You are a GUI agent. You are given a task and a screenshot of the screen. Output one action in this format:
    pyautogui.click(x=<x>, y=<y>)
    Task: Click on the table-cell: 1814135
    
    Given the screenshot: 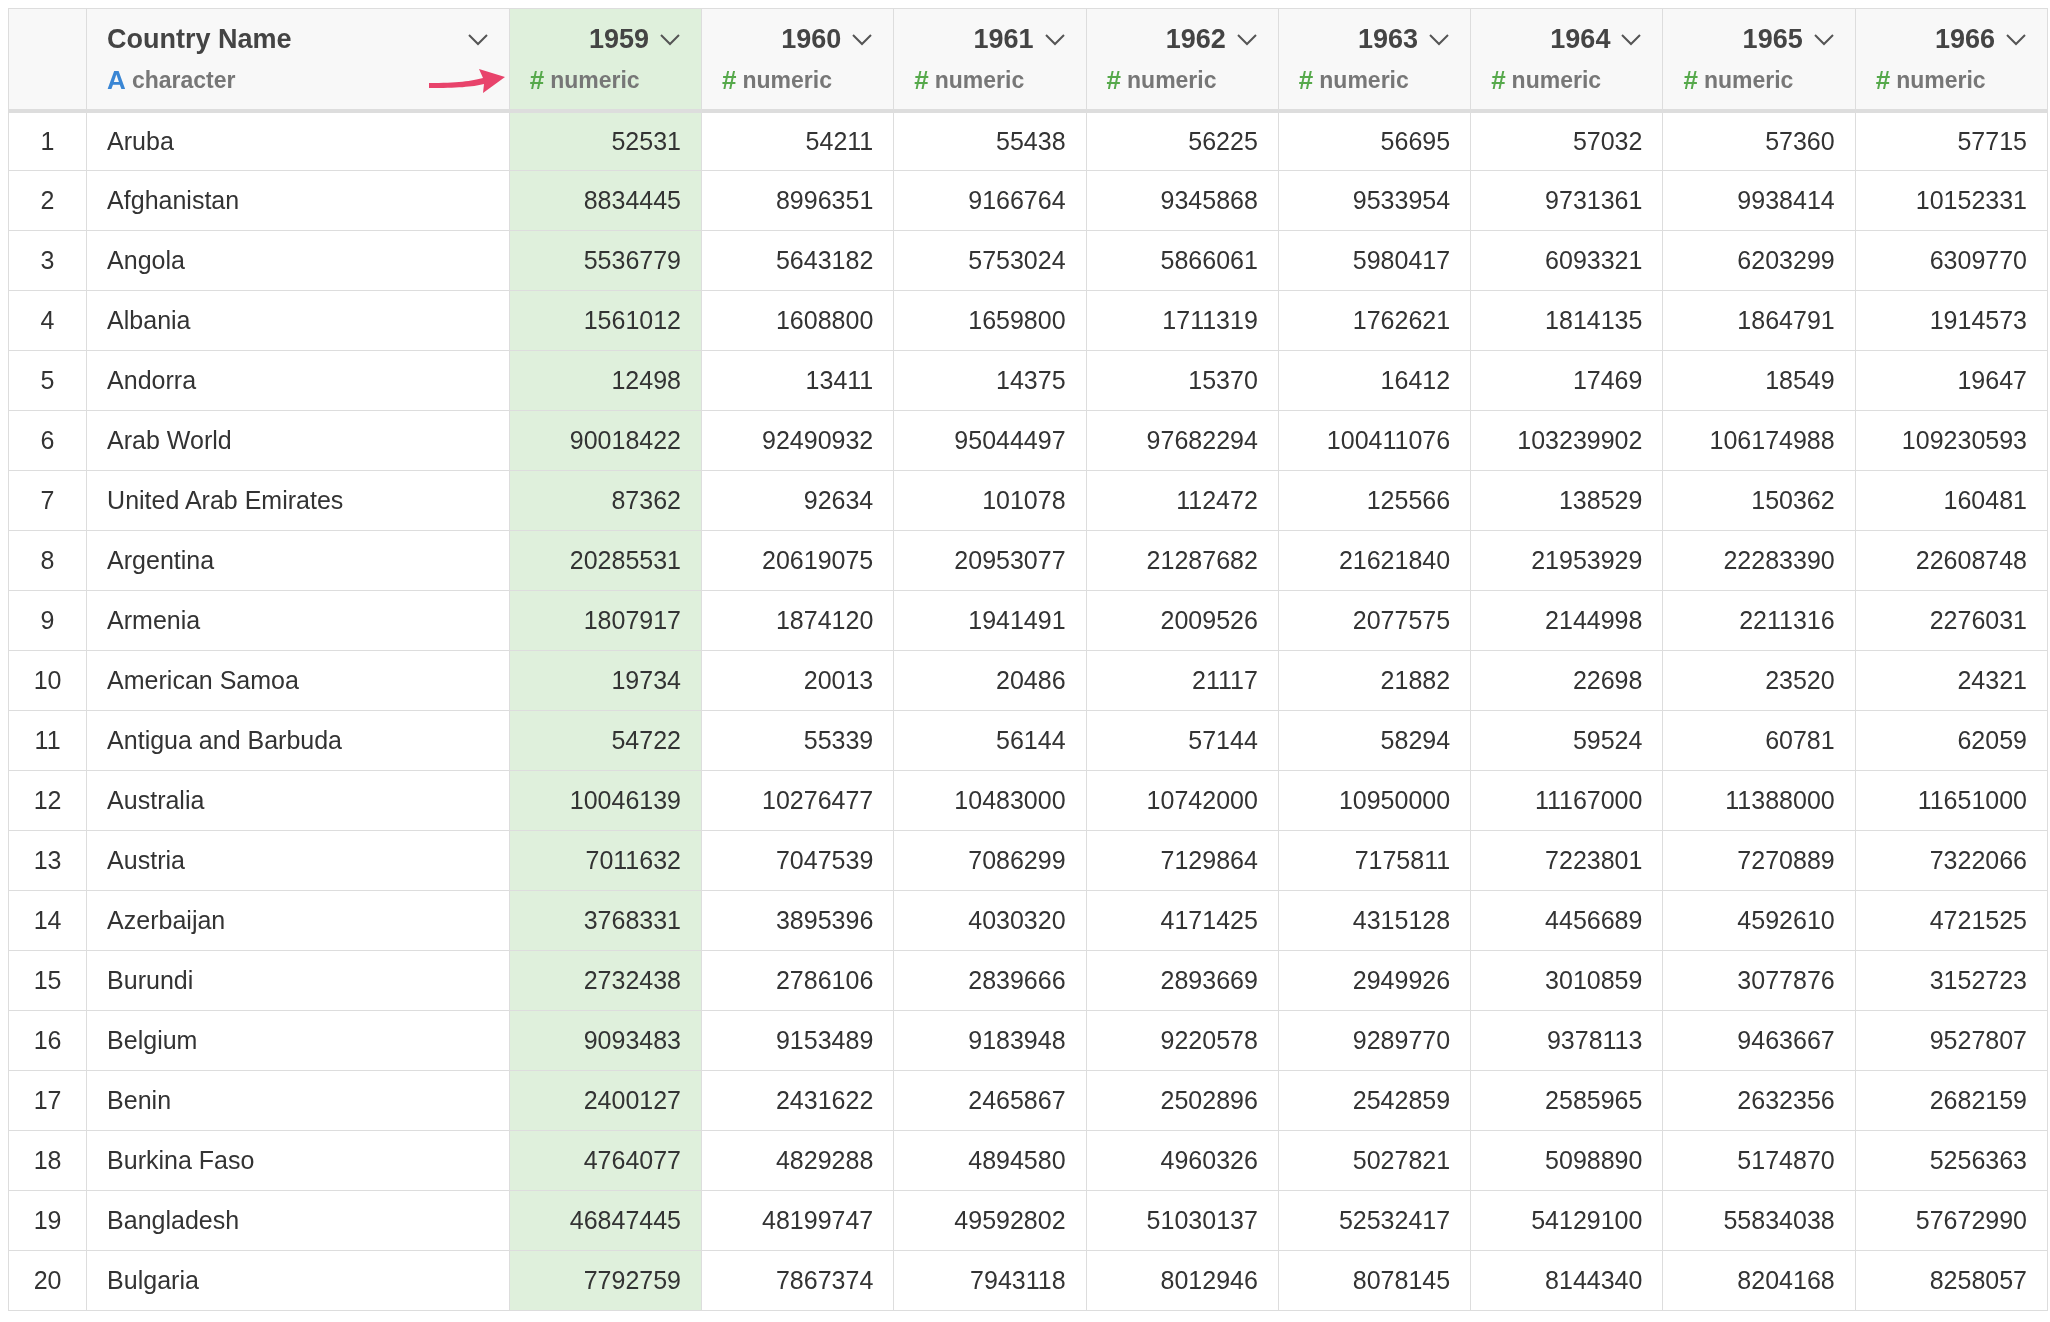 What is the action you would take?
    pyautogui.click(x=1566, y=320)
    